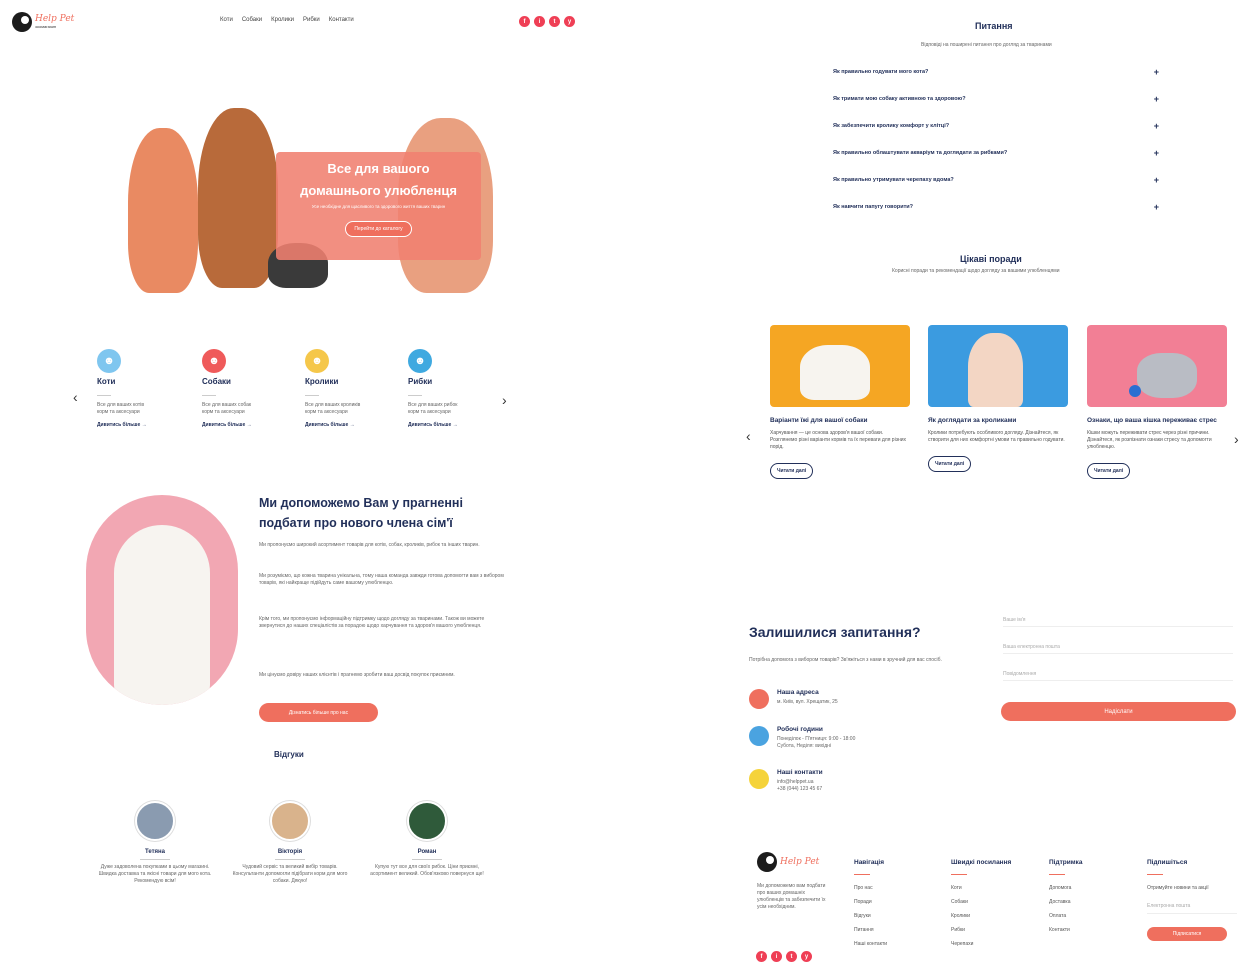 The height and width of the screenshot is (964, 1251). I want to click on reviews-title: Відгуки, so click(289, 754).